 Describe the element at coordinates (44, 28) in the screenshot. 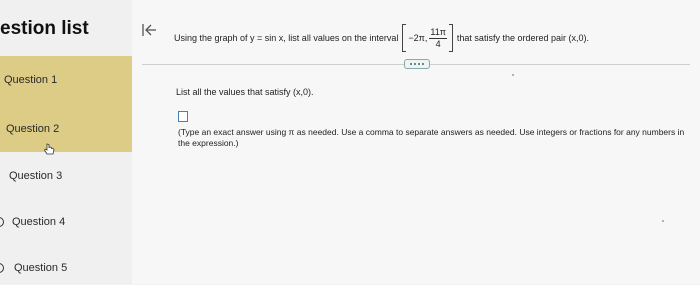

I see `sidebar-title: estion list` at that location.